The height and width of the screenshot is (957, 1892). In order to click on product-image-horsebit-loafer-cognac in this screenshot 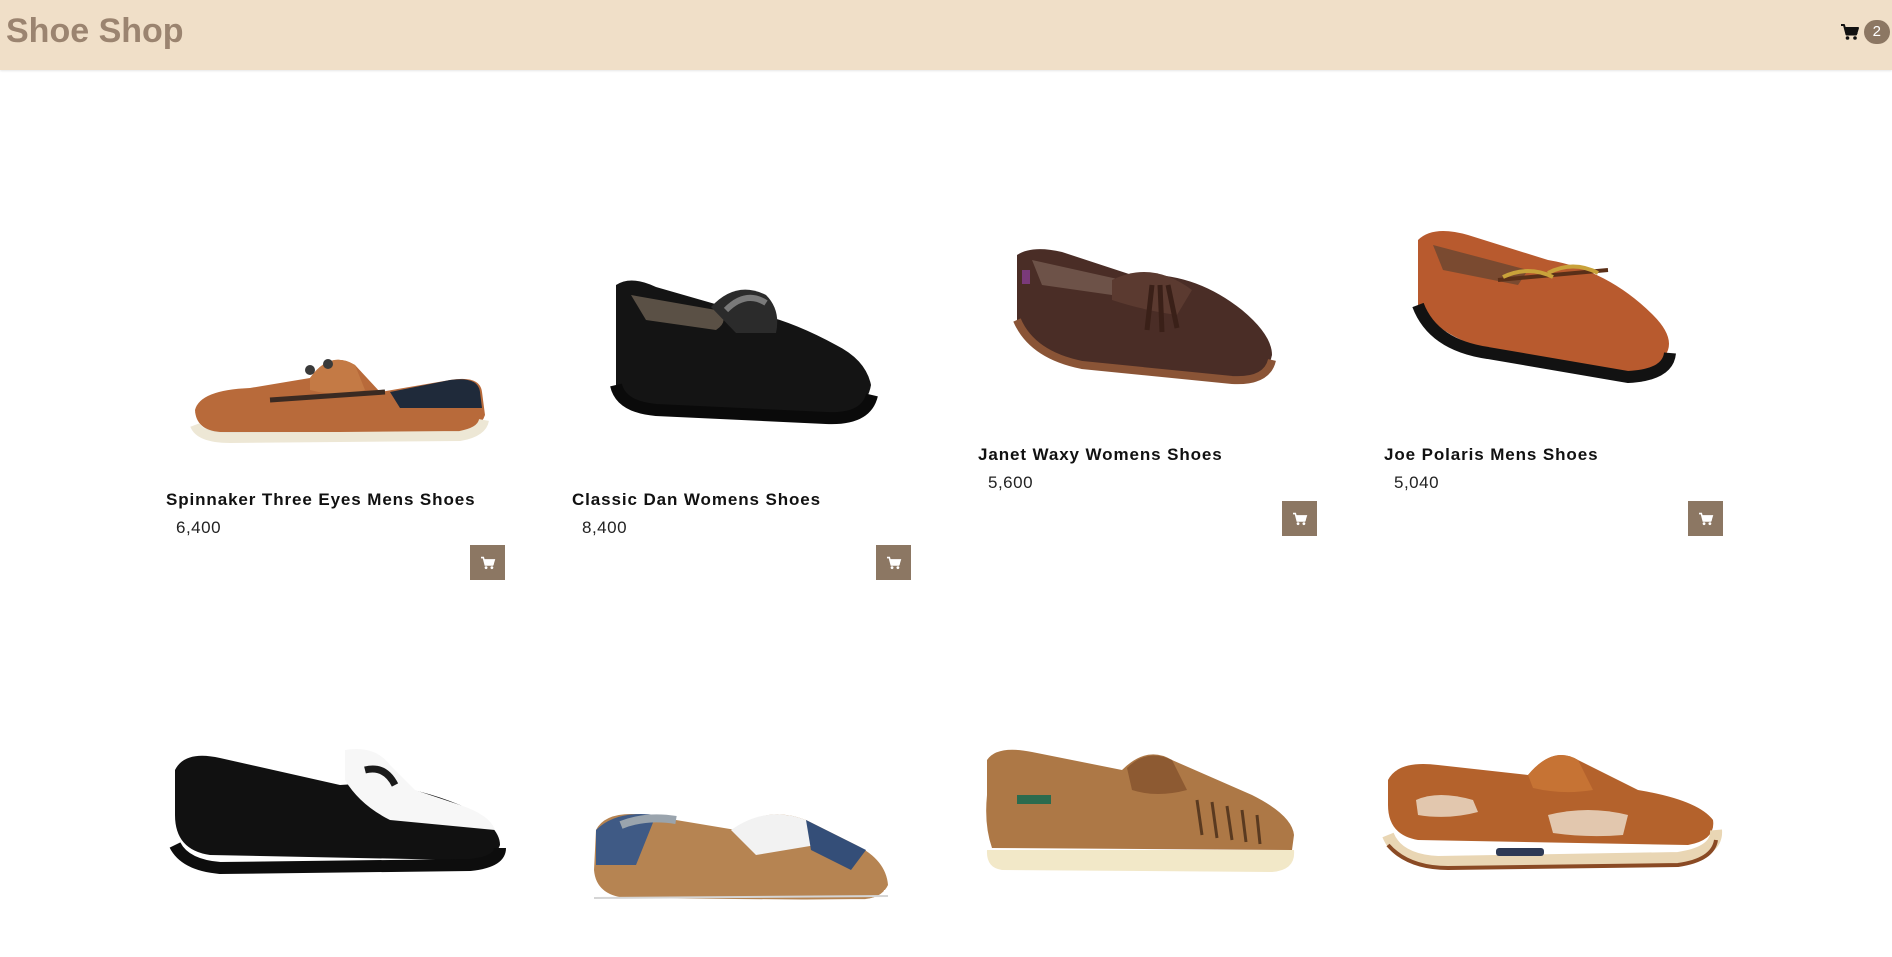, I will do `click(1553, 335)`.